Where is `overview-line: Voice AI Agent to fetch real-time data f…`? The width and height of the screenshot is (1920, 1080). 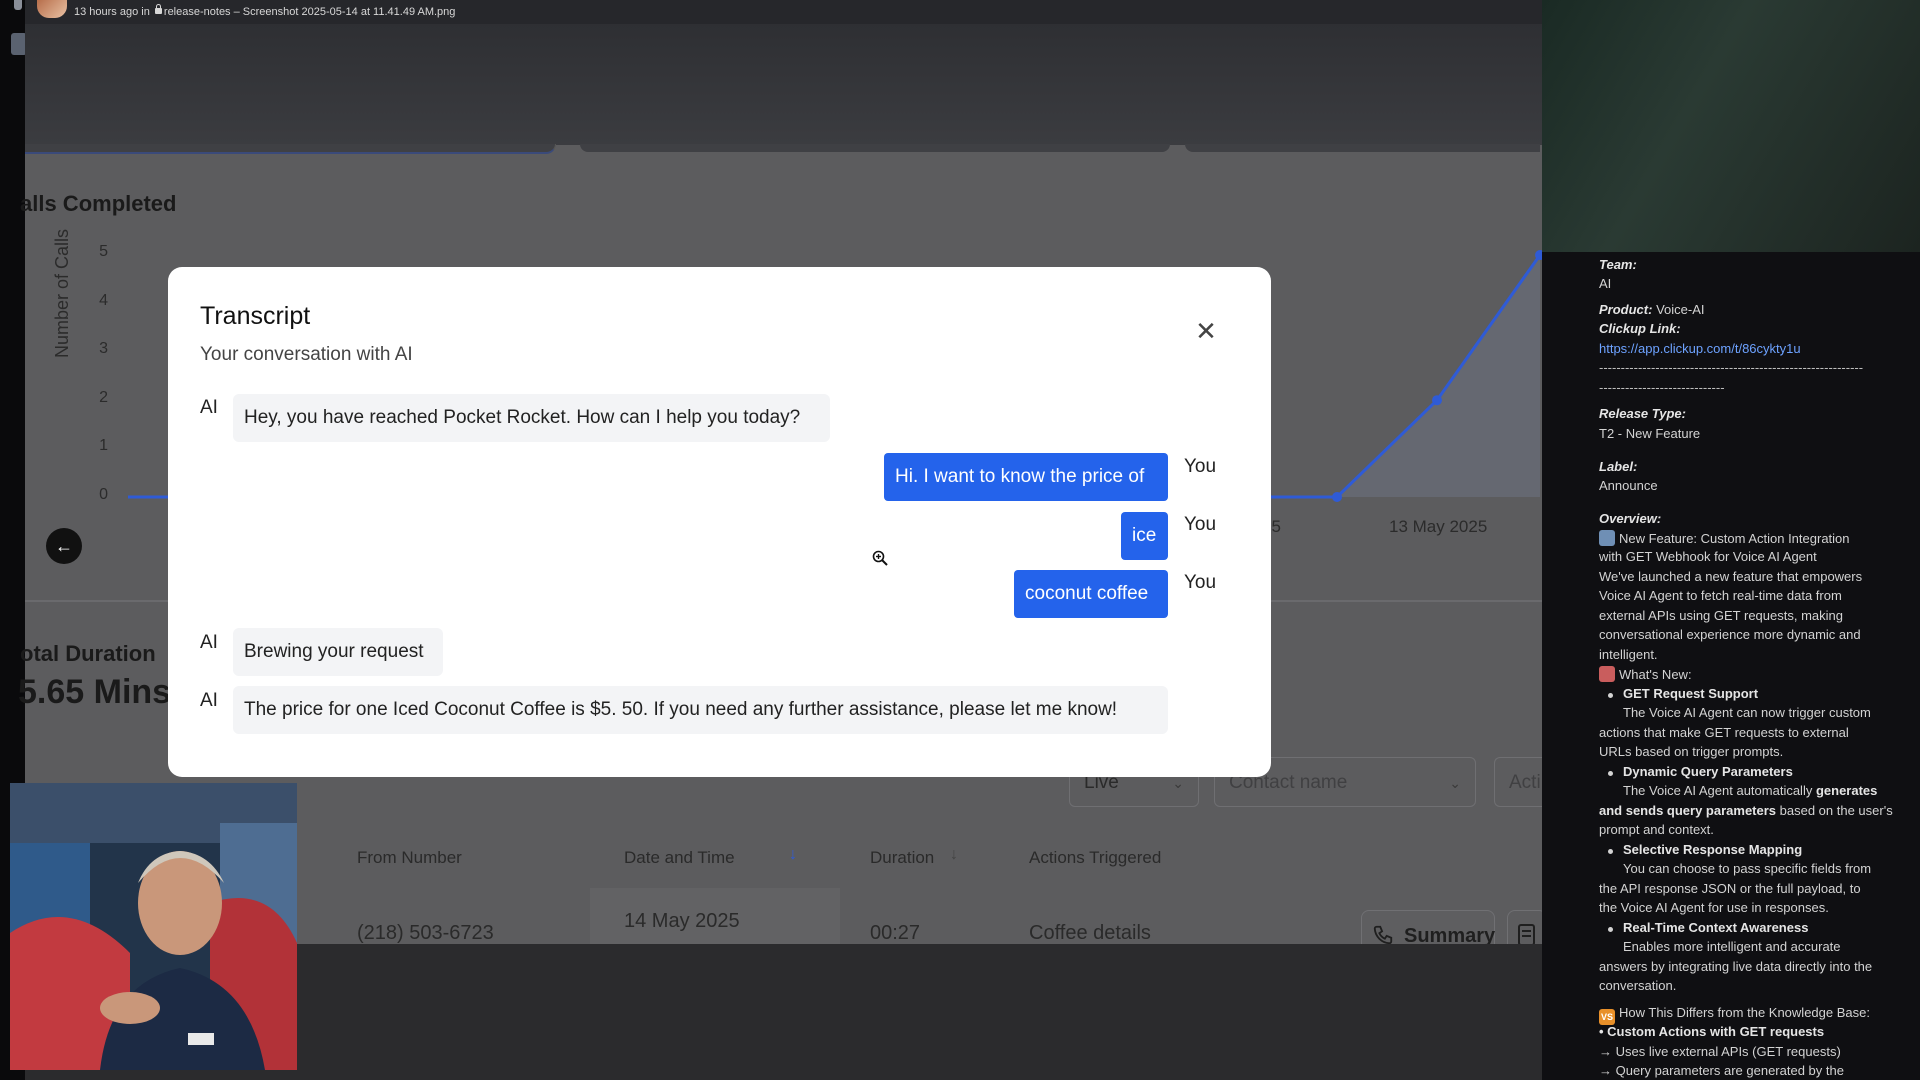
overview-line: Voice AI Agent to fetch real-time data f… is located at coordinates (1720, 595).